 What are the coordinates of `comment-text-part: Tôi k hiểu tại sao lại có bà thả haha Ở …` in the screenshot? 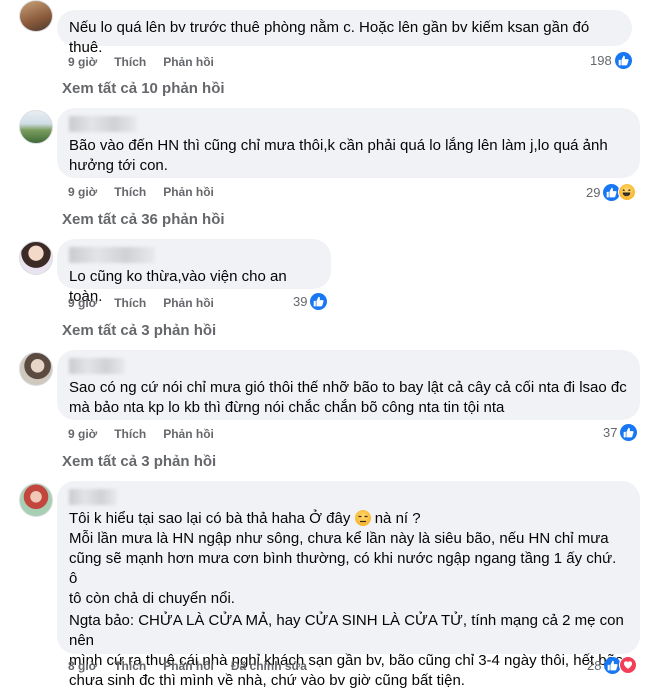 It's located at (210, 518).